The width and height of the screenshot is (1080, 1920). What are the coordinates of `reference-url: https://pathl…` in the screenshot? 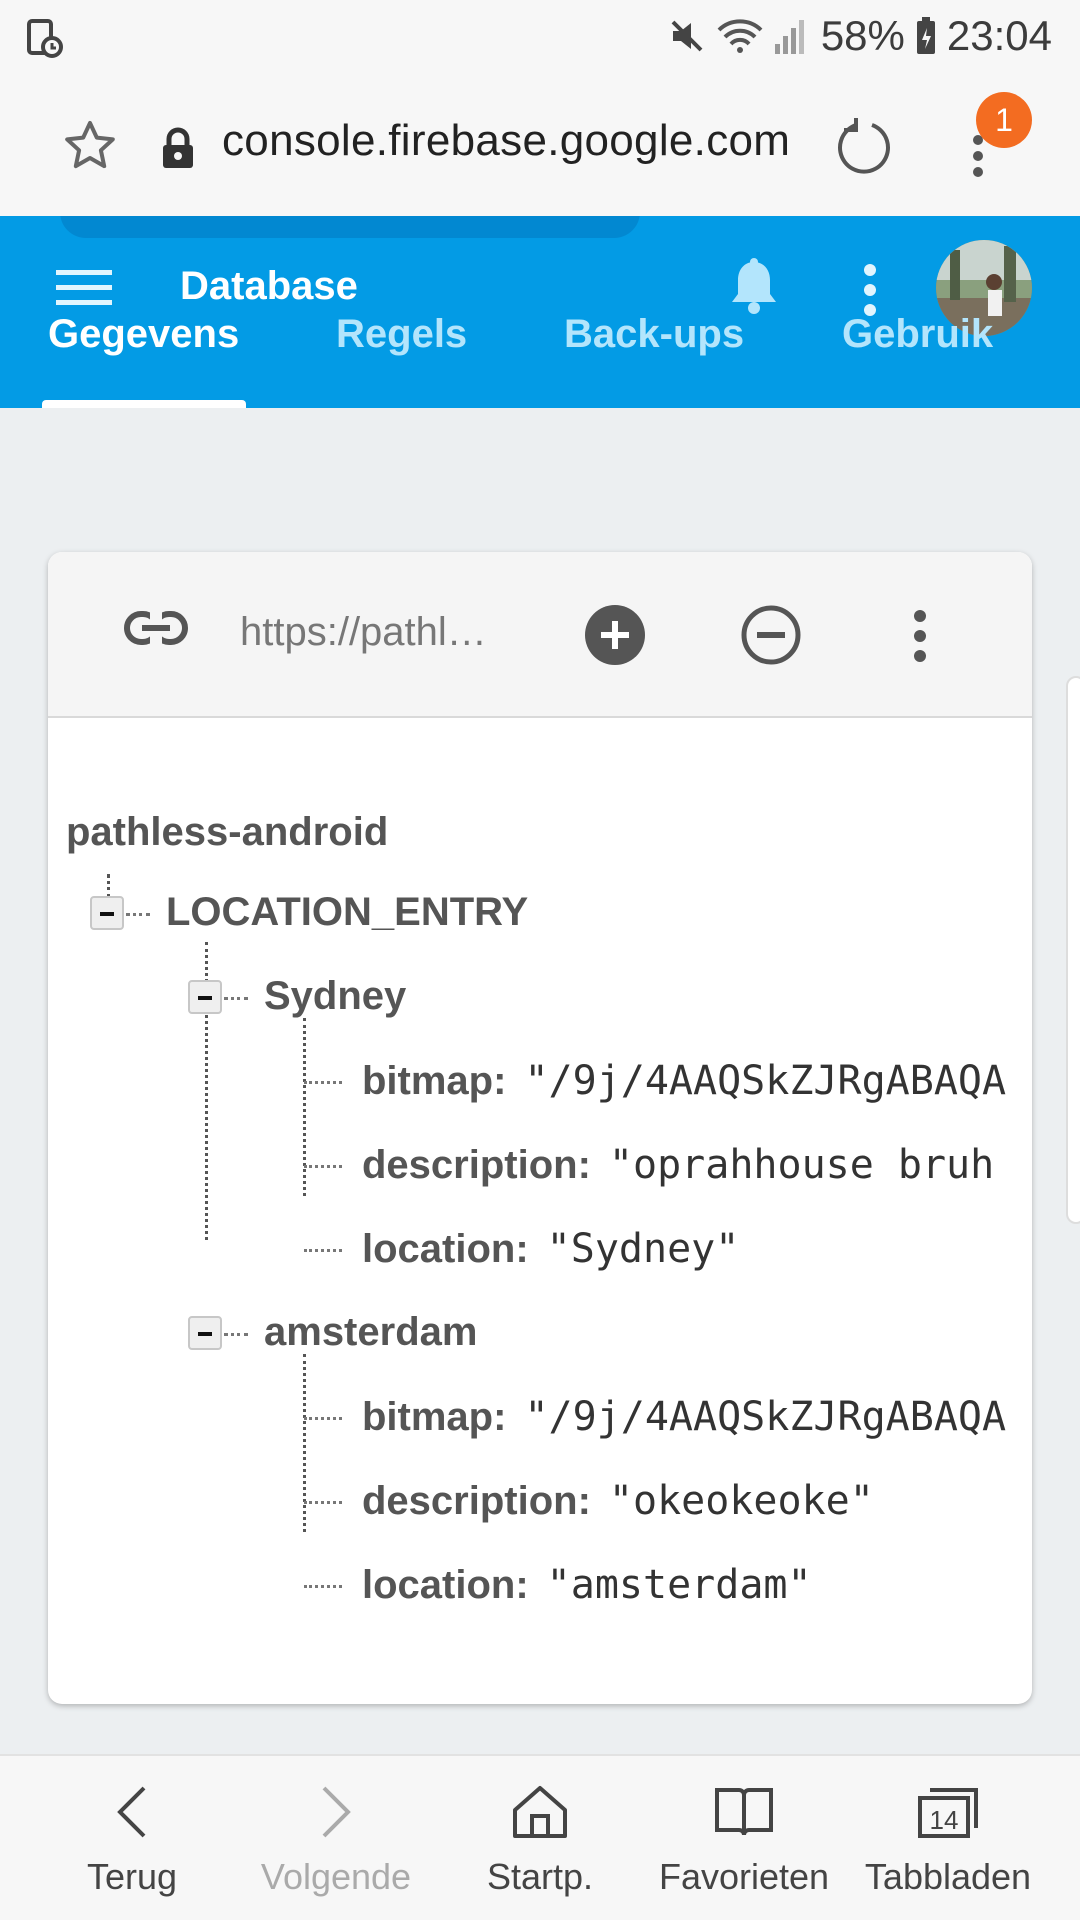 It's located at (363, 632).